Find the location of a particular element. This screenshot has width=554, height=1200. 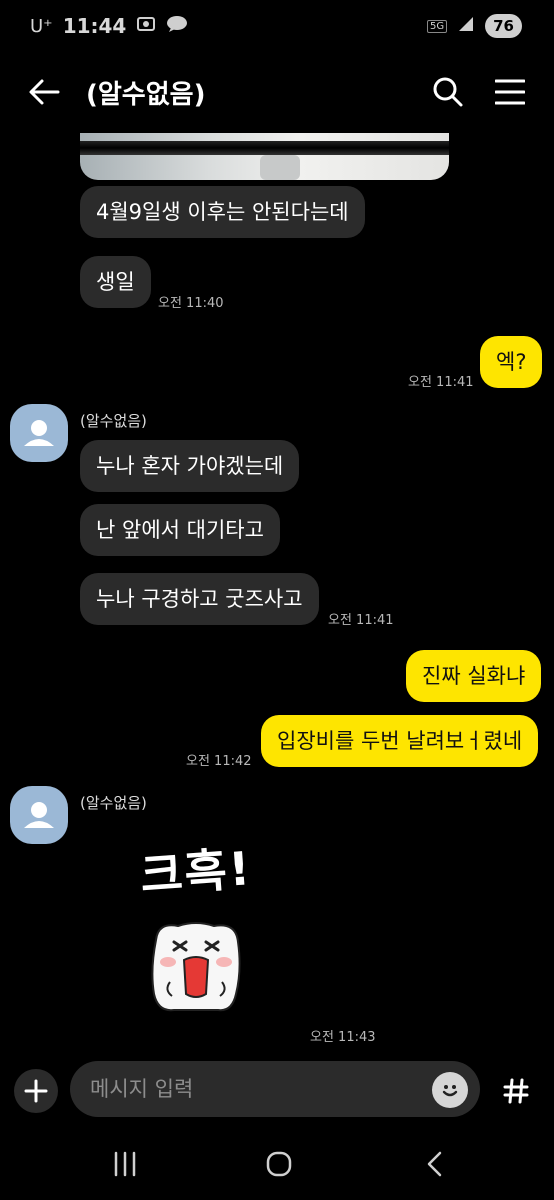

screenshot-icon is located at coordinates (146, 26).